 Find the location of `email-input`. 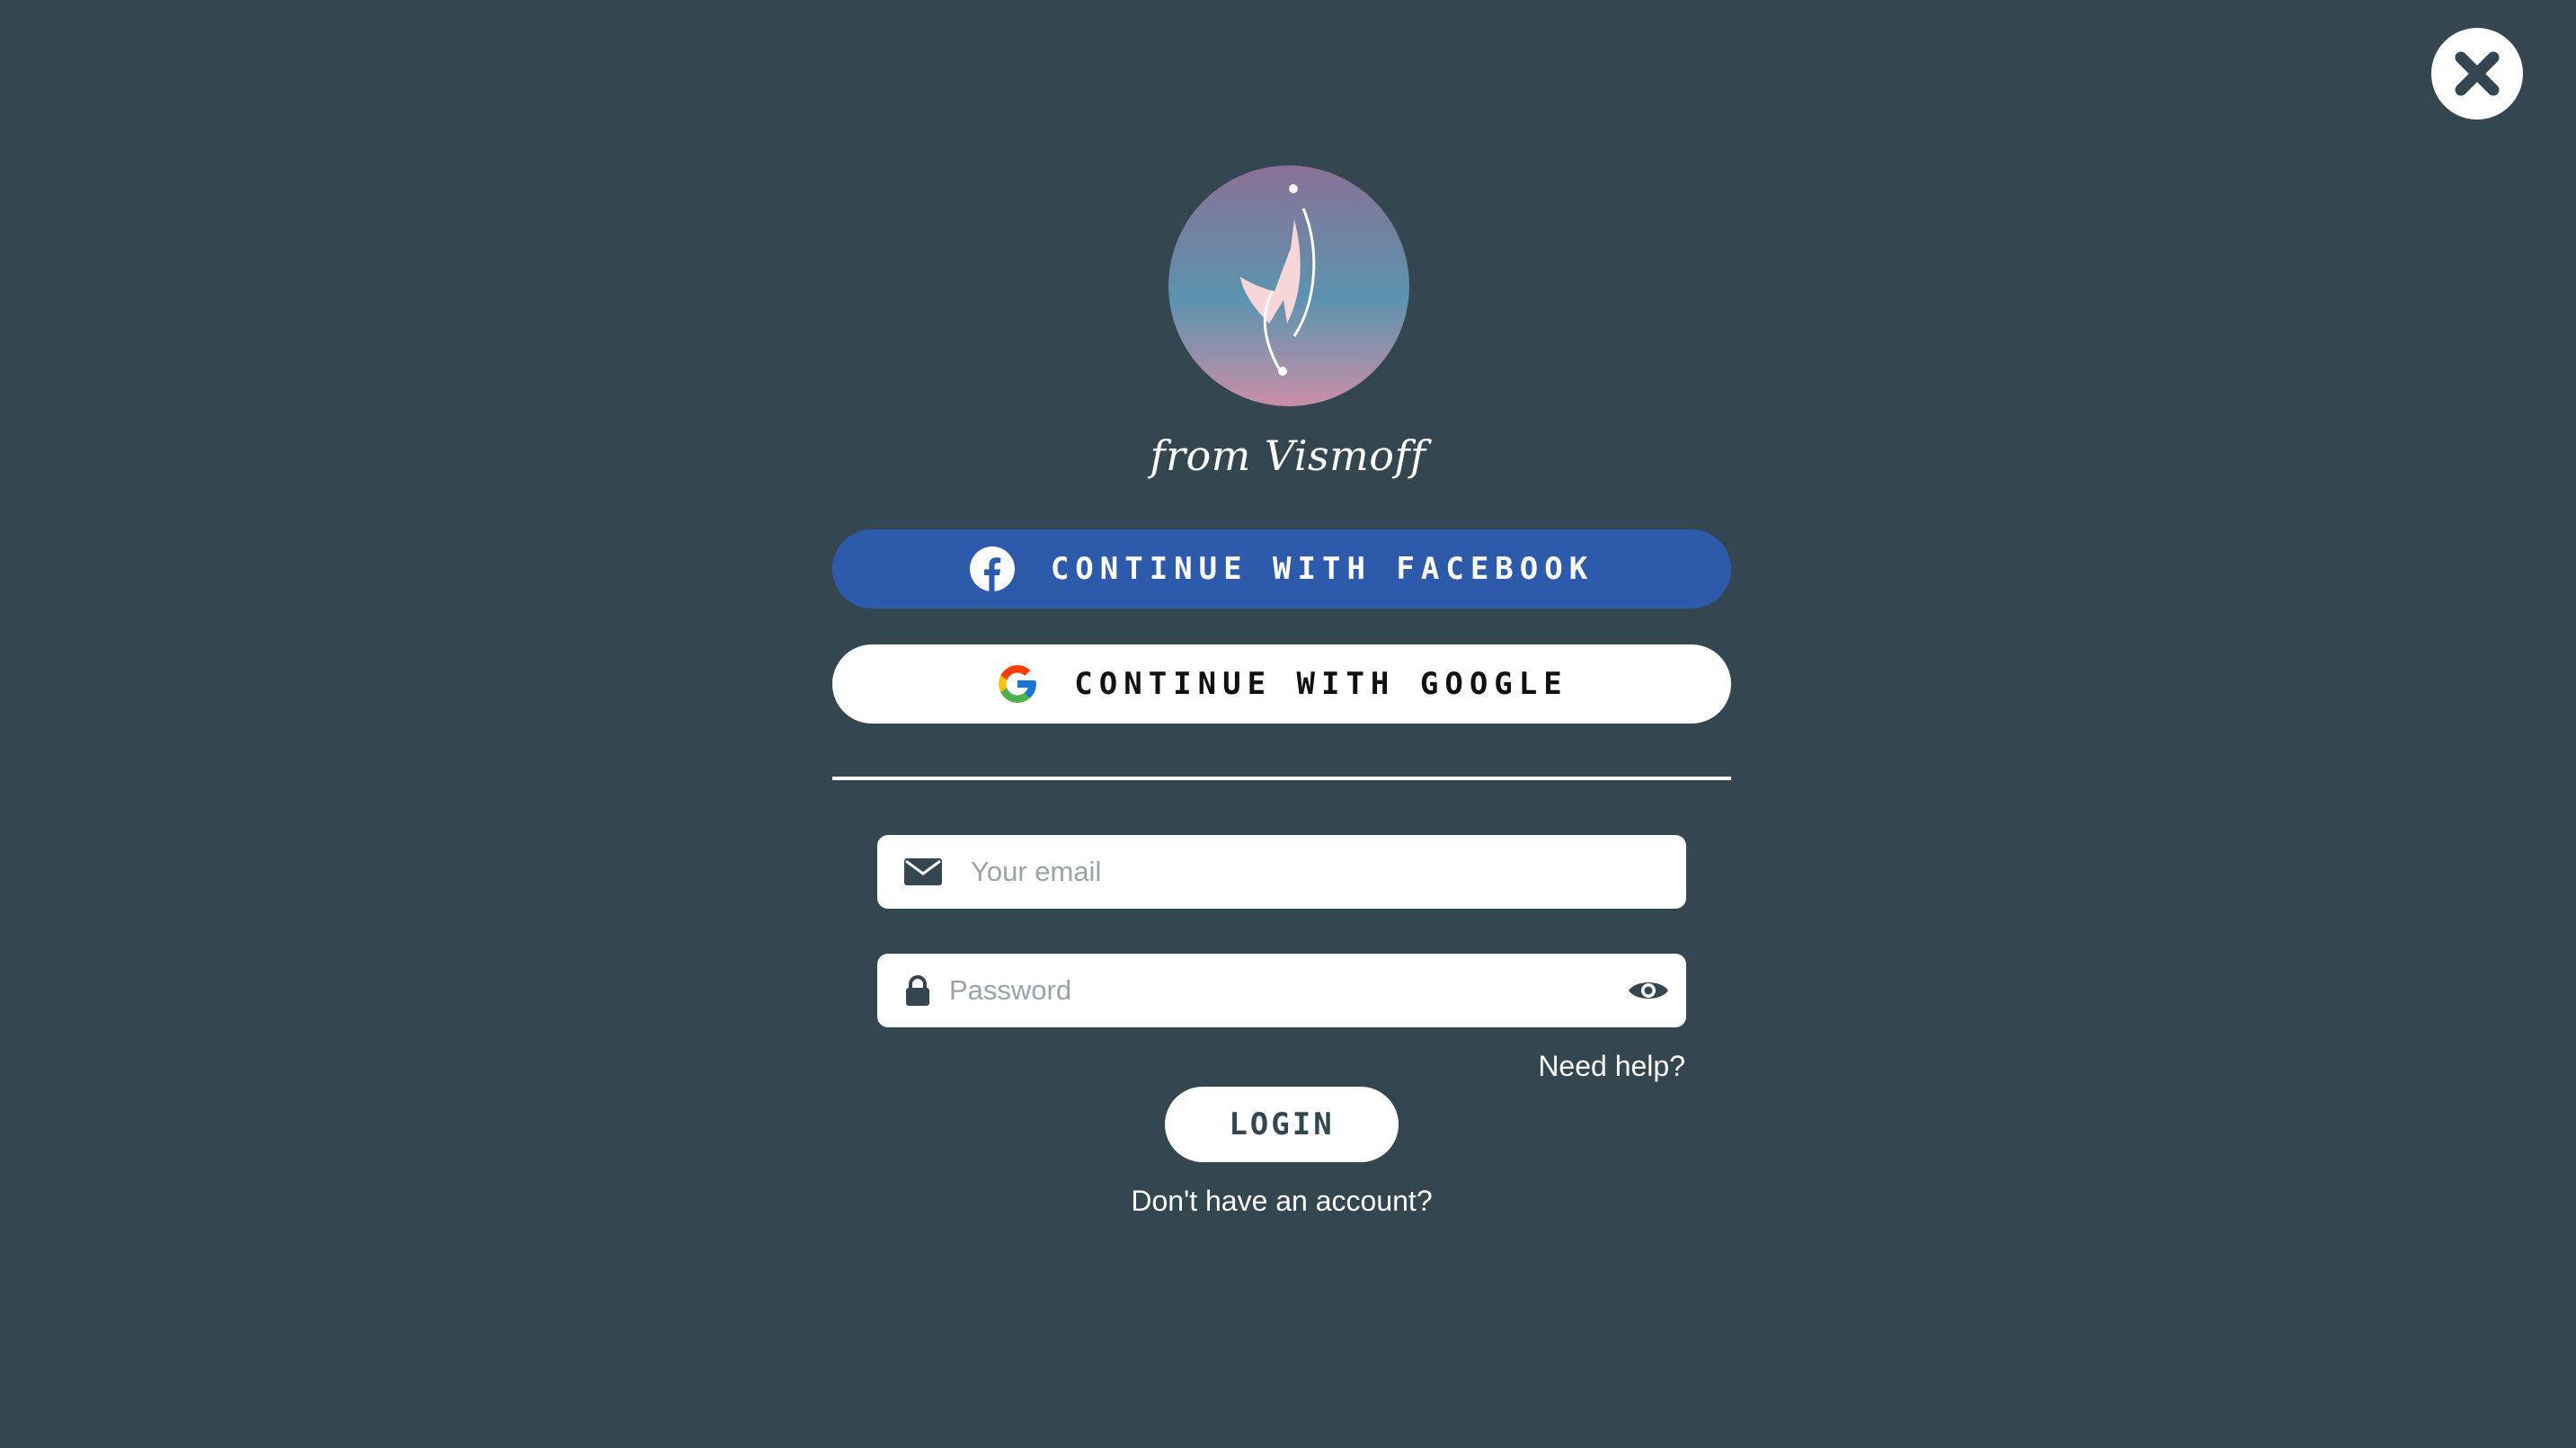

email-input is located at coordinates (1328, 872).